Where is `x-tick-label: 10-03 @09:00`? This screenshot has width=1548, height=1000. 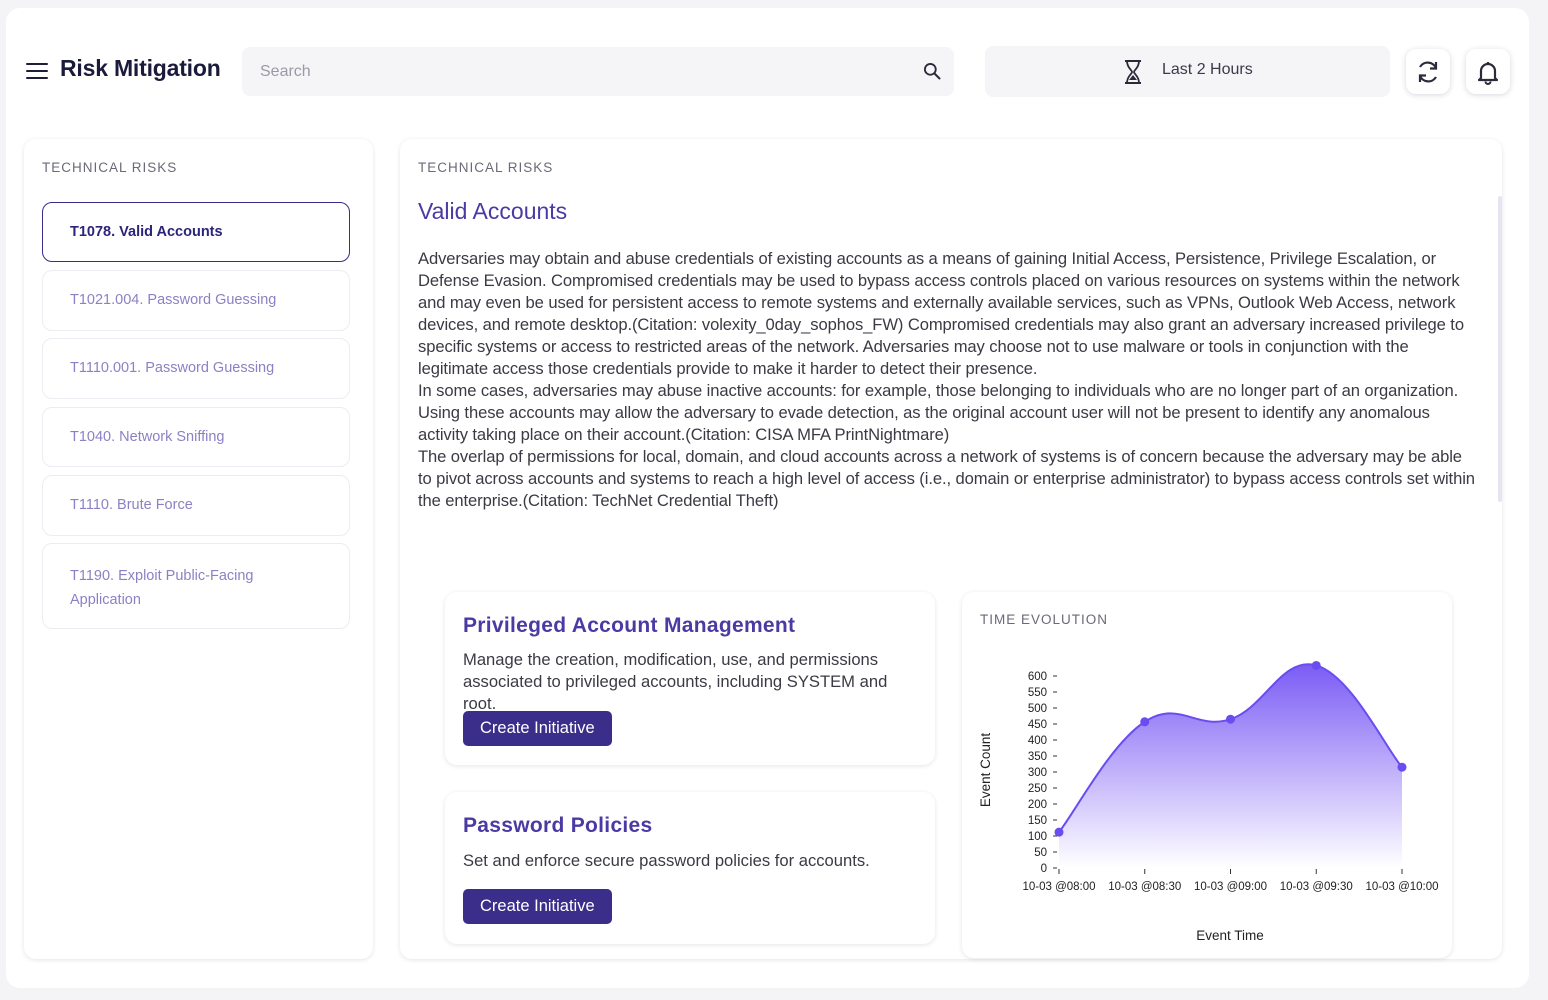 x-tick-label: 10-03 @09:00 is located at coordinates (1230, 887).